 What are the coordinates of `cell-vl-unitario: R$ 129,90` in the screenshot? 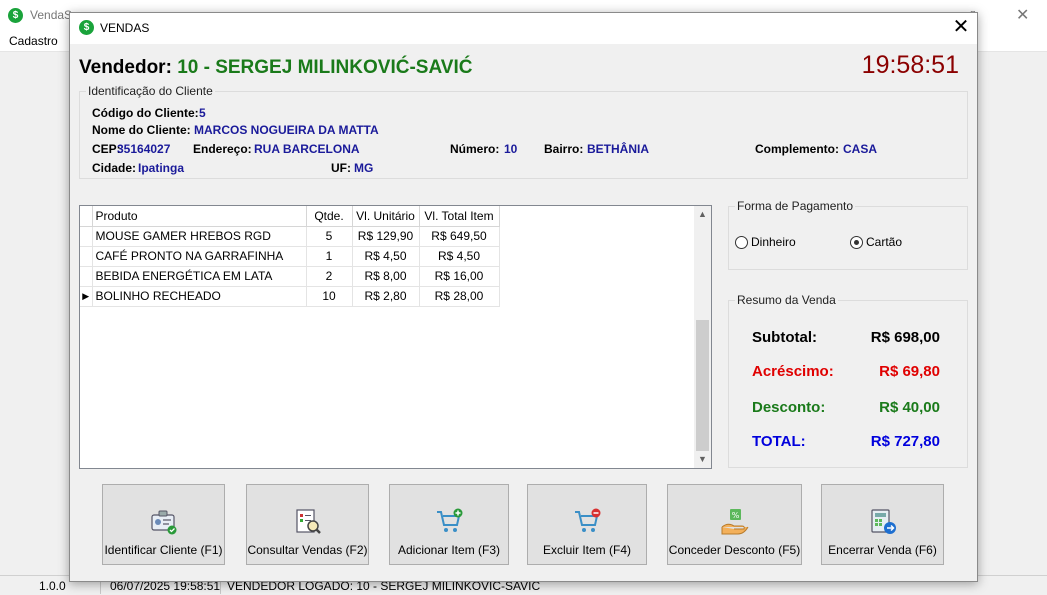 It's located at (386, 236).